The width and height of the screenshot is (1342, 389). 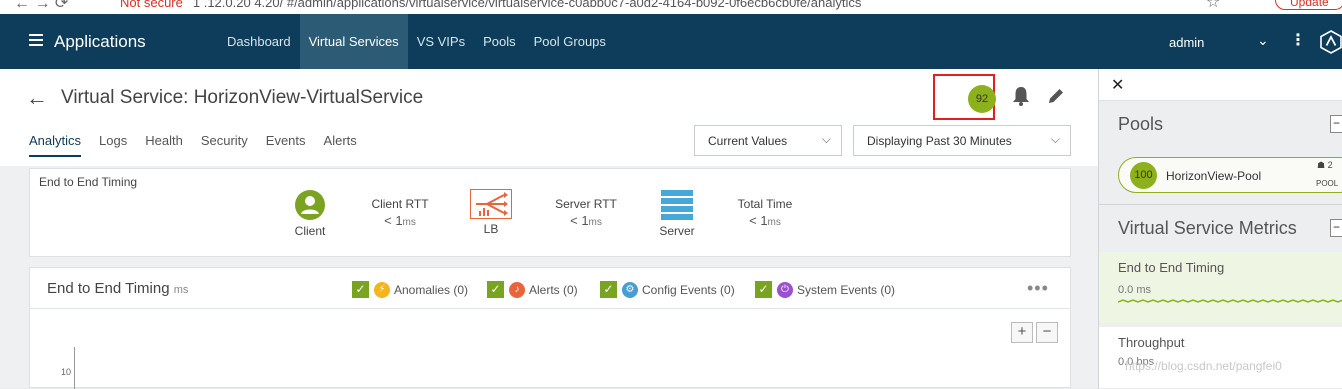 I want to click on more-options-icon: •••, so click(x=1038, y=288).